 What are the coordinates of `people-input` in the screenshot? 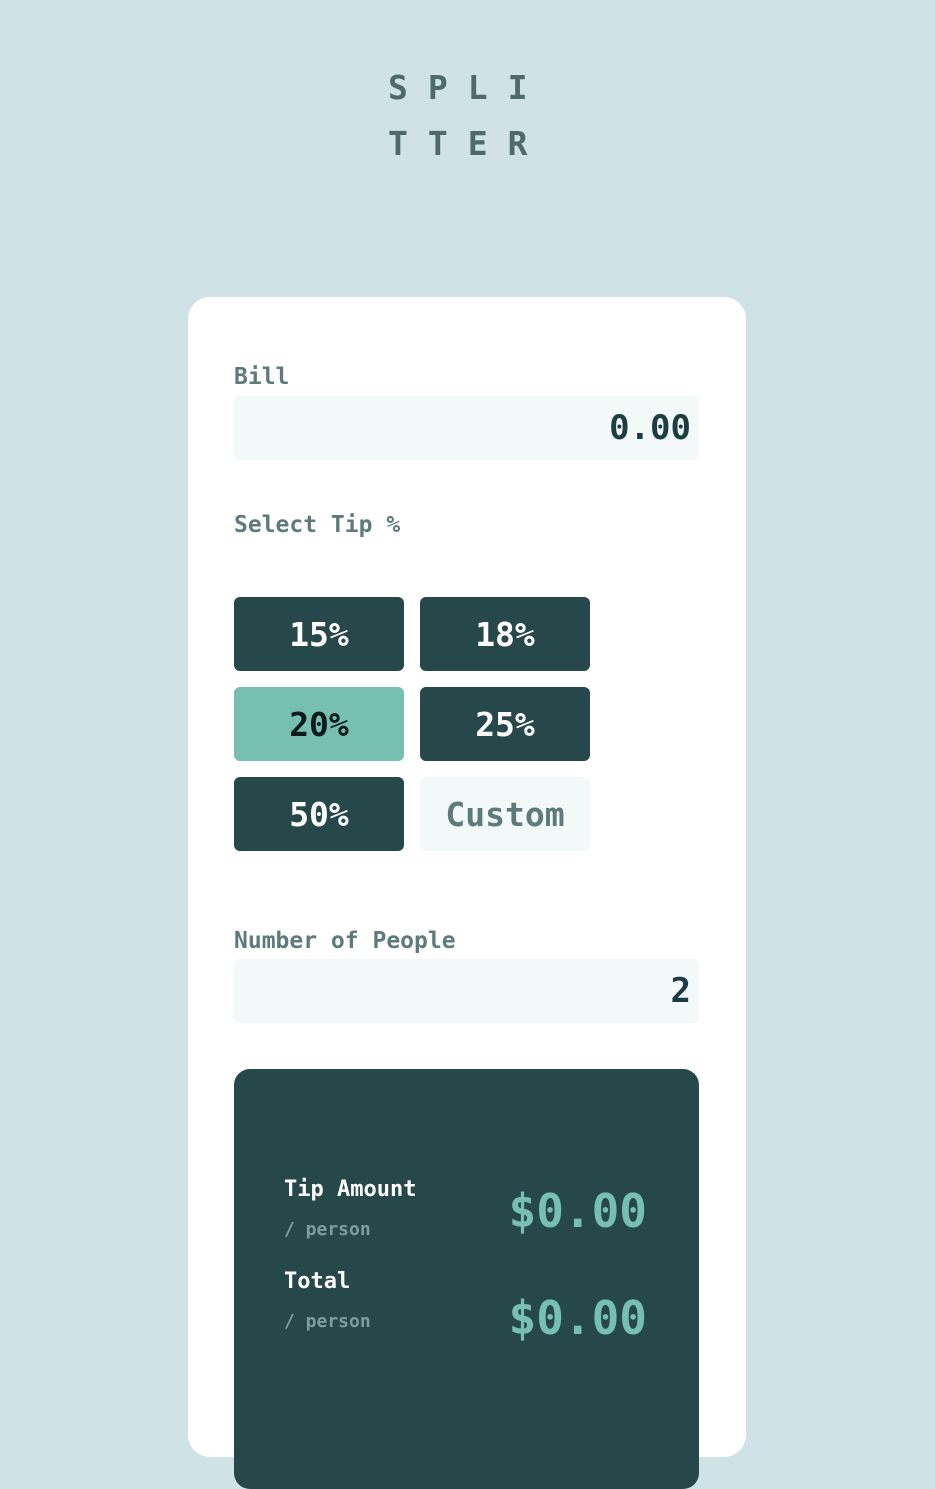 It's located at (466, 991).